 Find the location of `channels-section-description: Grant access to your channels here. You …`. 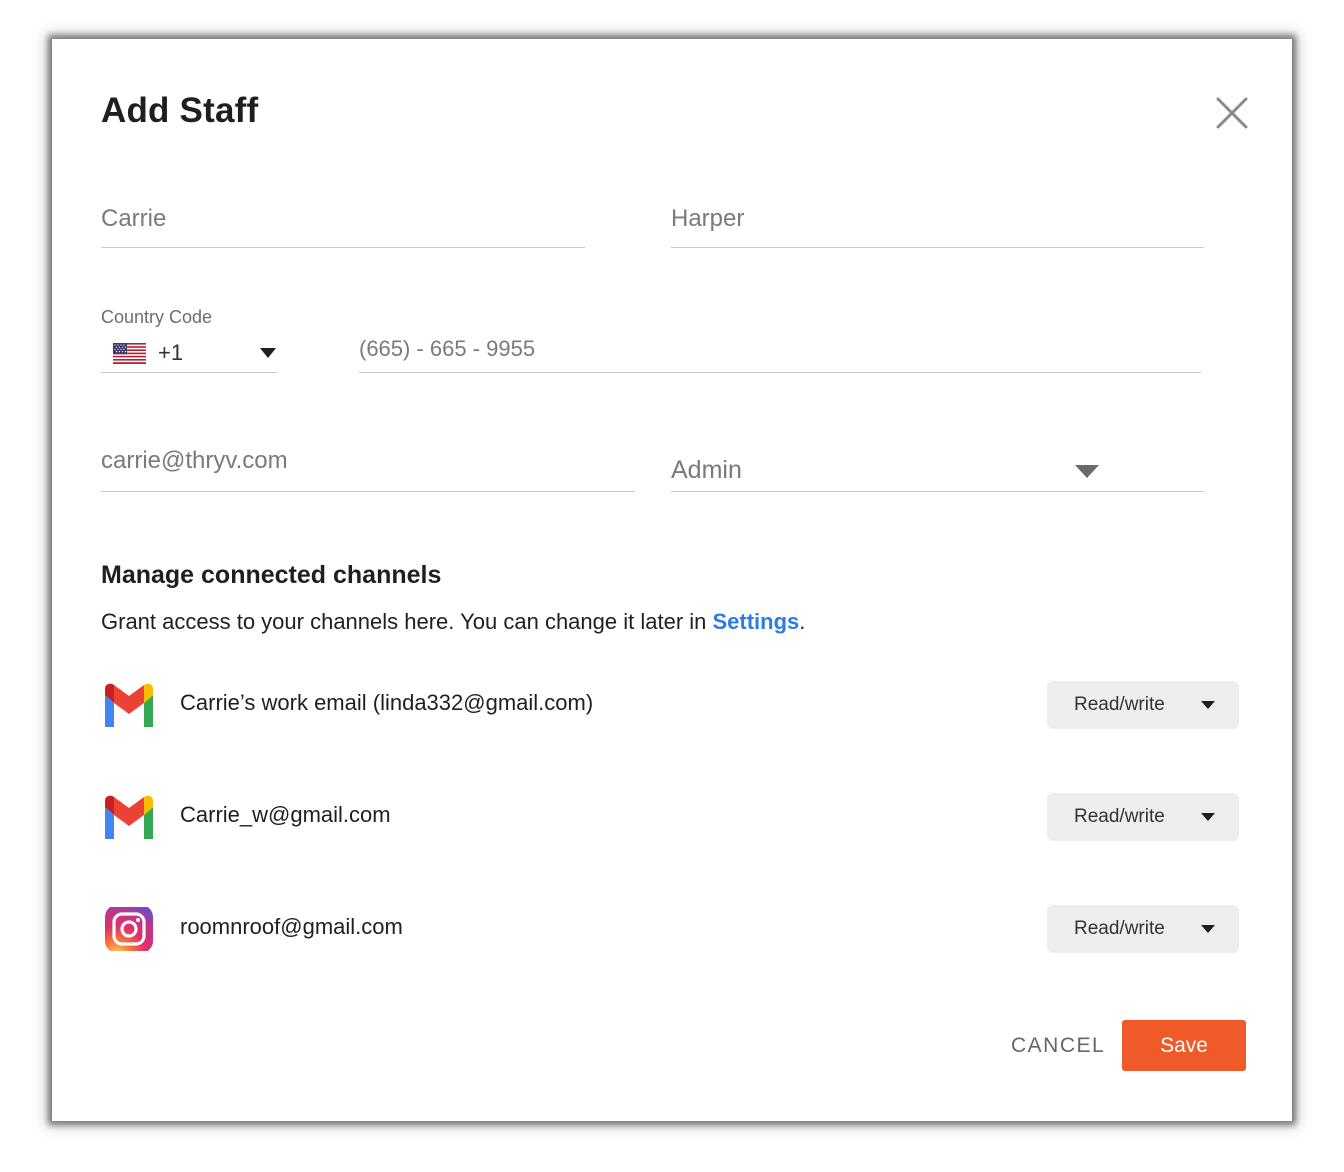

channels-section-description: Grant access to your channels here. You … is located at coordinates (453, 622).